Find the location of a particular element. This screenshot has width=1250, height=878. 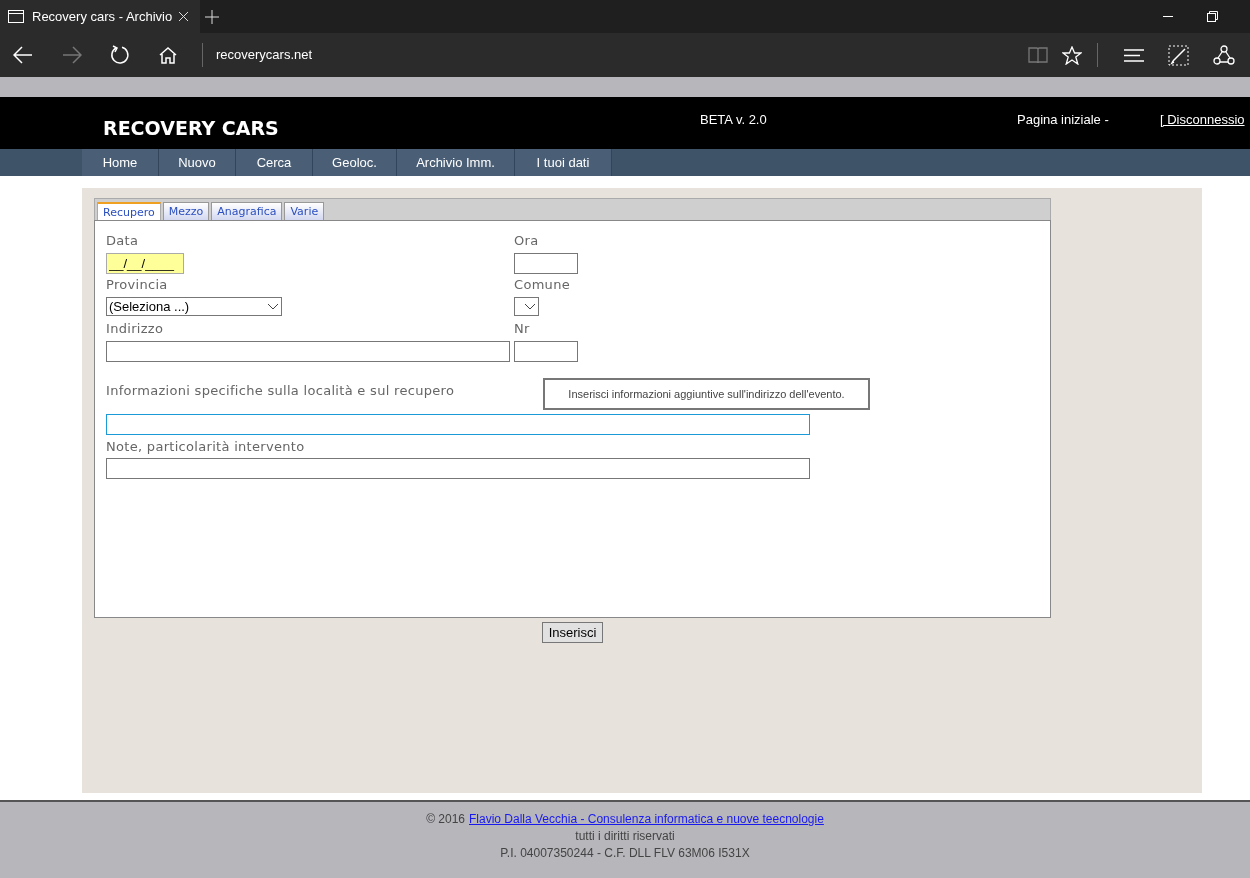

home-icon is located at coordinates (168, 55).